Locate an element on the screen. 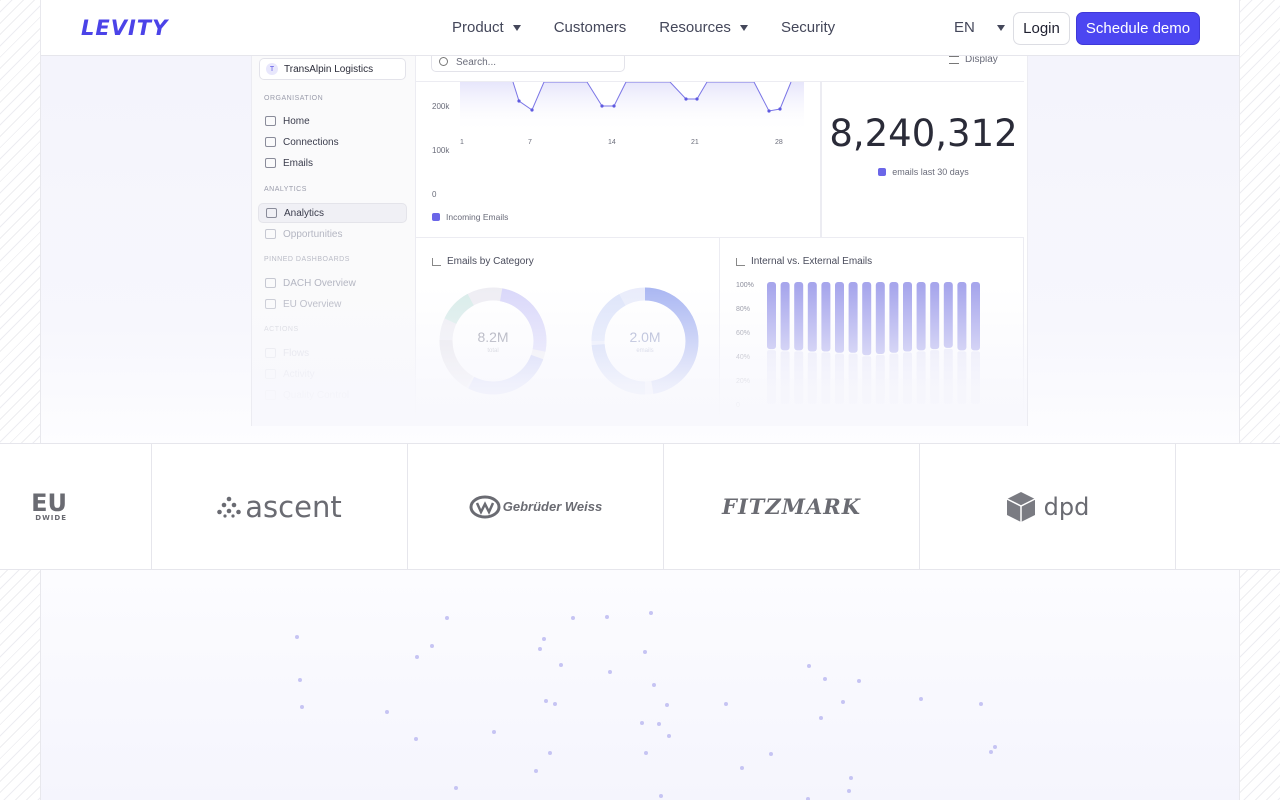  nav-customers-label: Customers is located at coordinates (590, 27).